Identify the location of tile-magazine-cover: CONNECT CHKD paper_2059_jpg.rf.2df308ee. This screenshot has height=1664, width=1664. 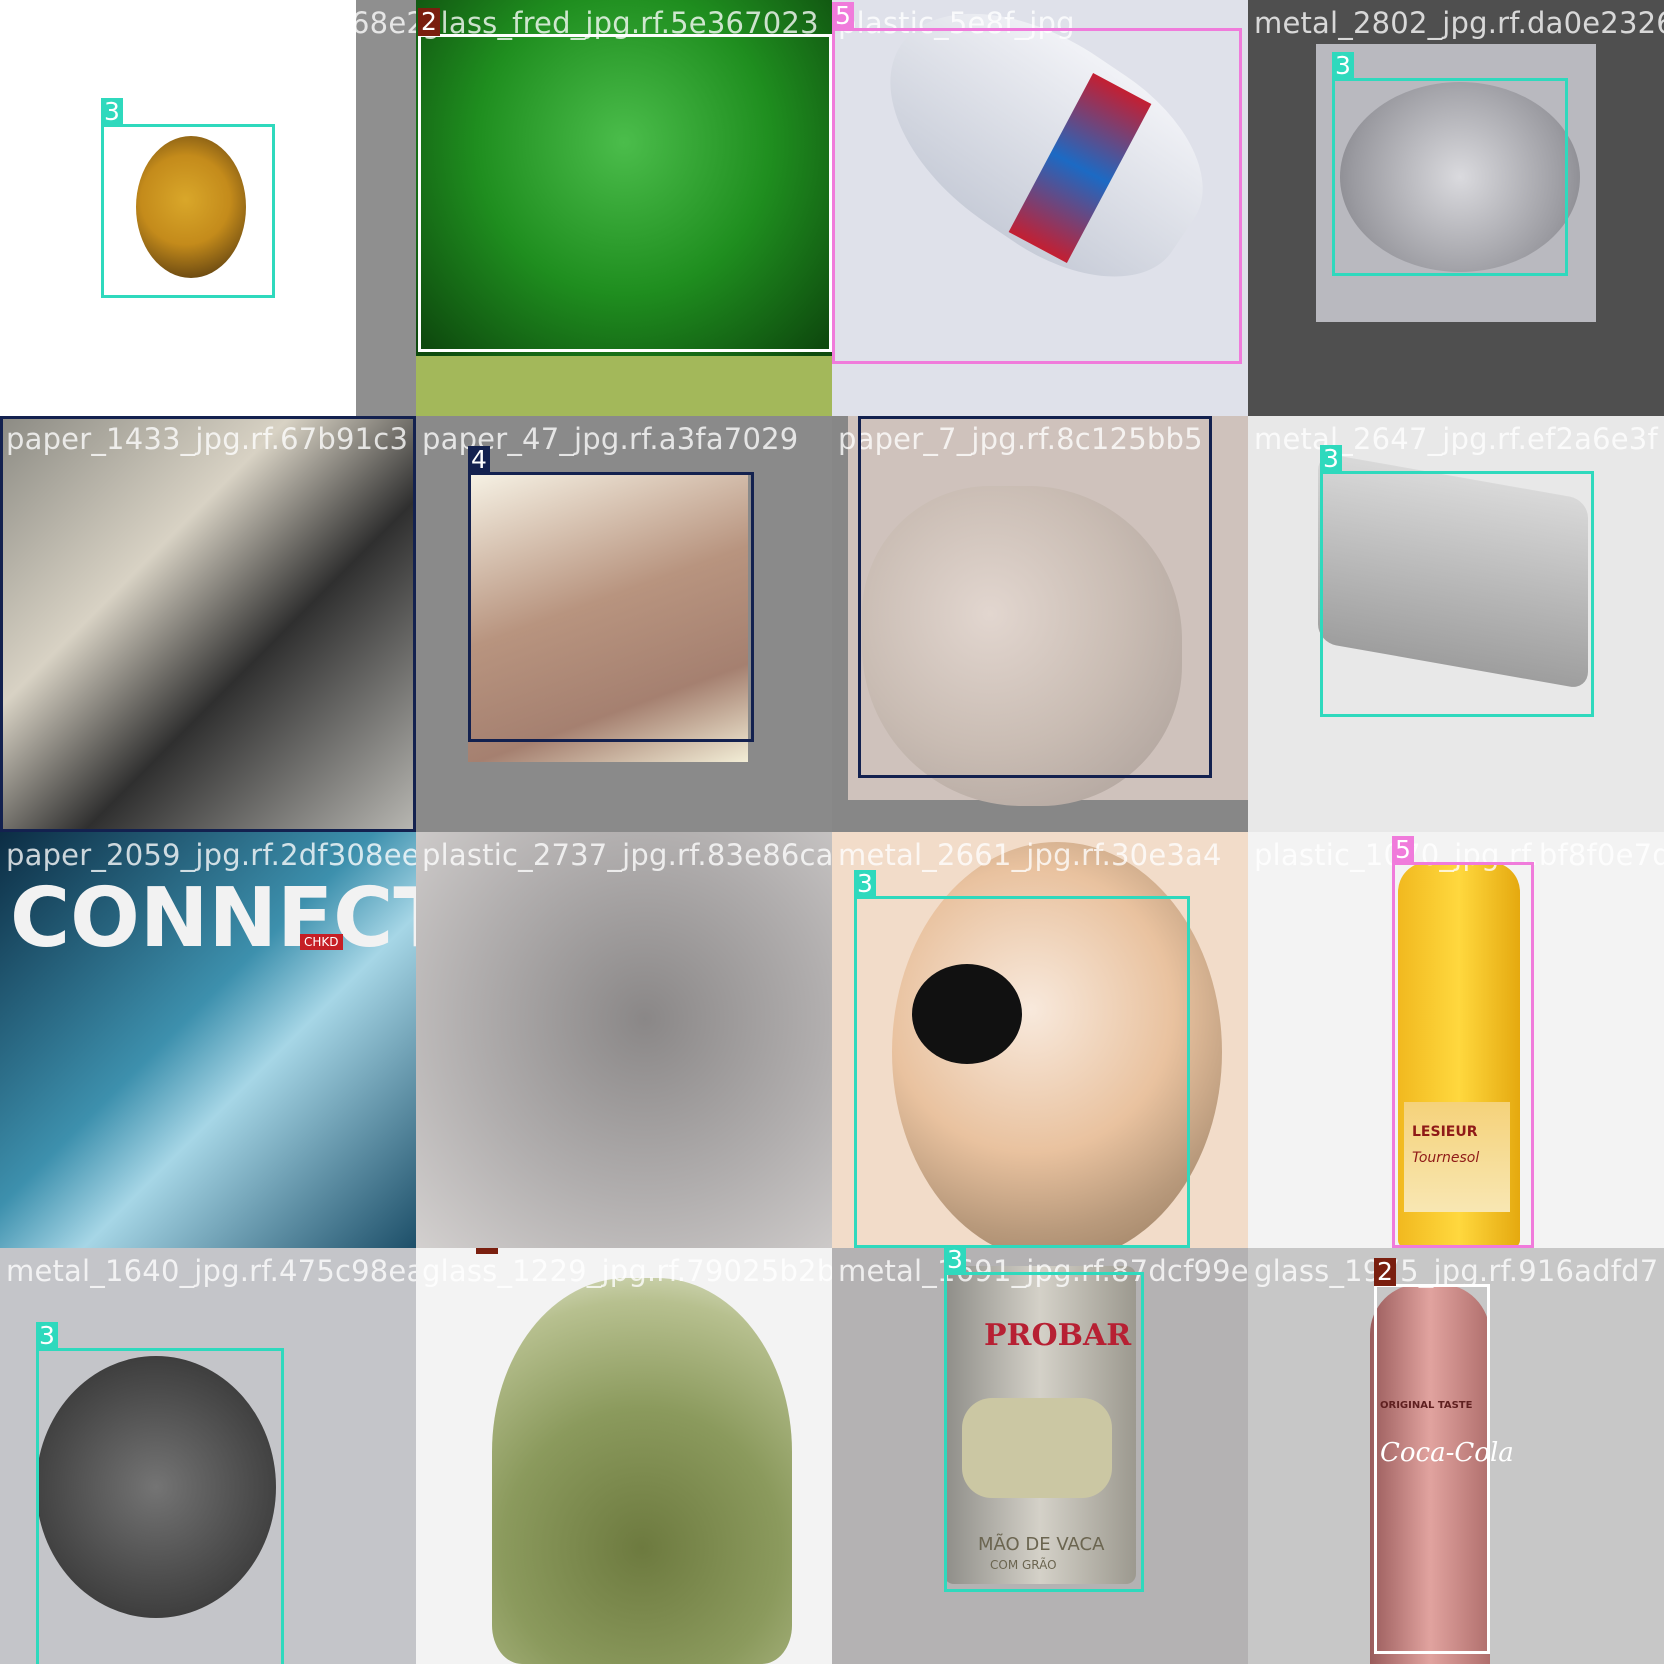
(208, 1040).